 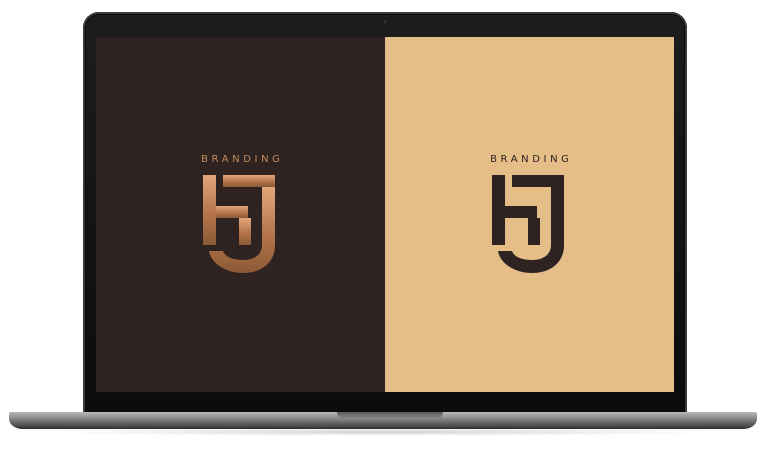 I want to click on laptop-base, so click(x=383, y=420).